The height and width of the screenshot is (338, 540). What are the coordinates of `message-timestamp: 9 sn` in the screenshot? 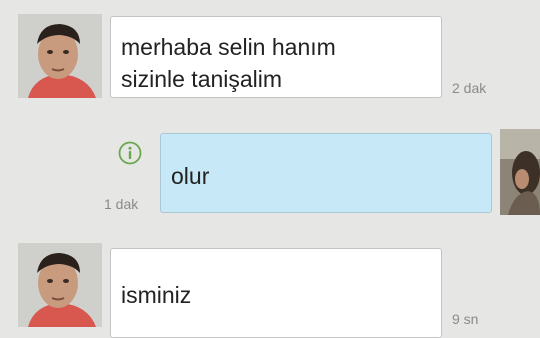 It's located at (465, 319).